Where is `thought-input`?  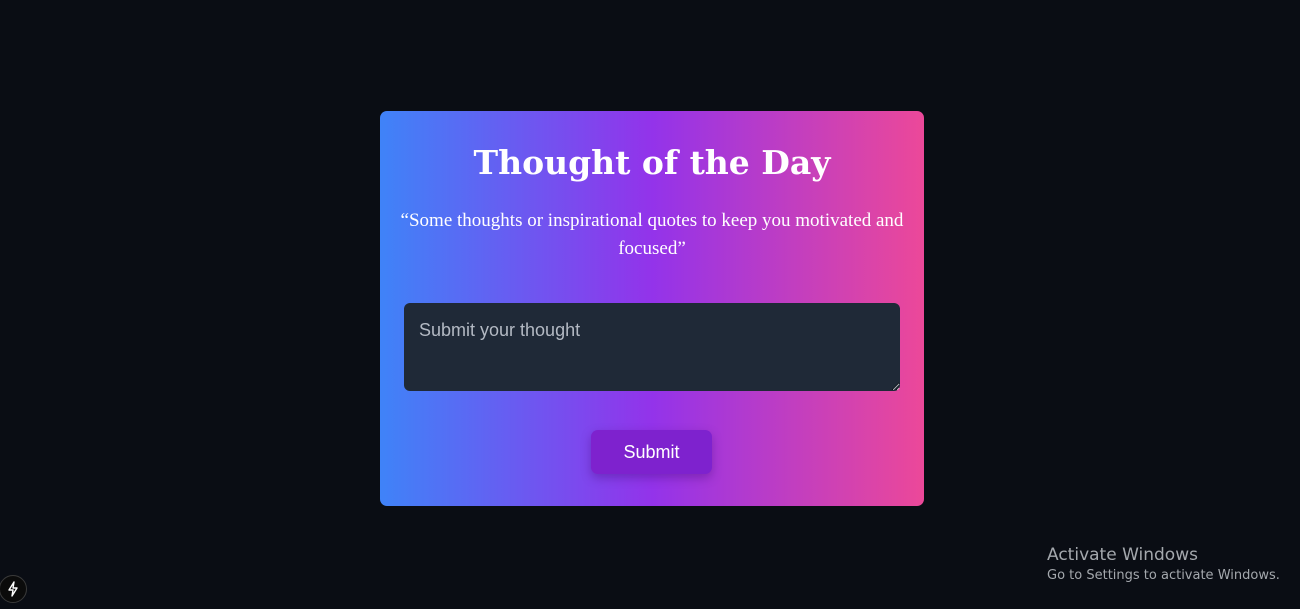 thought-input is located at coordinates (652, 347).